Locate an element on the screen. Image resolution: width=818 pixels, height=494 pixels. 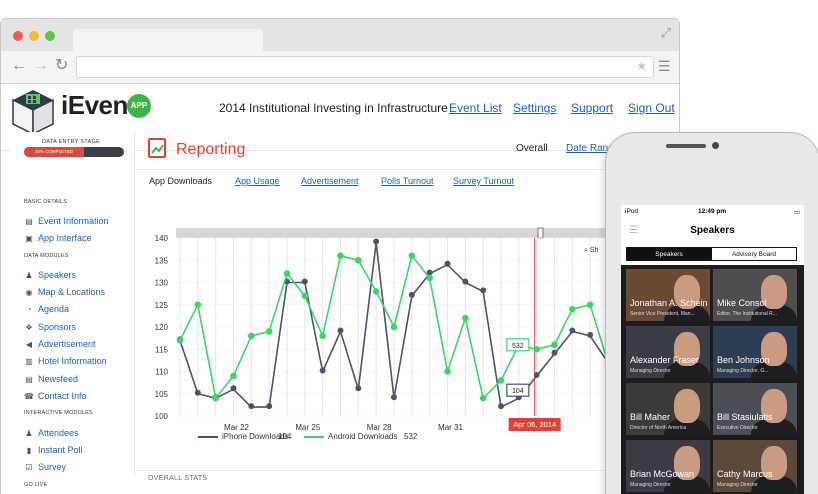
speaker-tile: Bill Stasiulatis Executive Director is located at coordinates (755, 409).